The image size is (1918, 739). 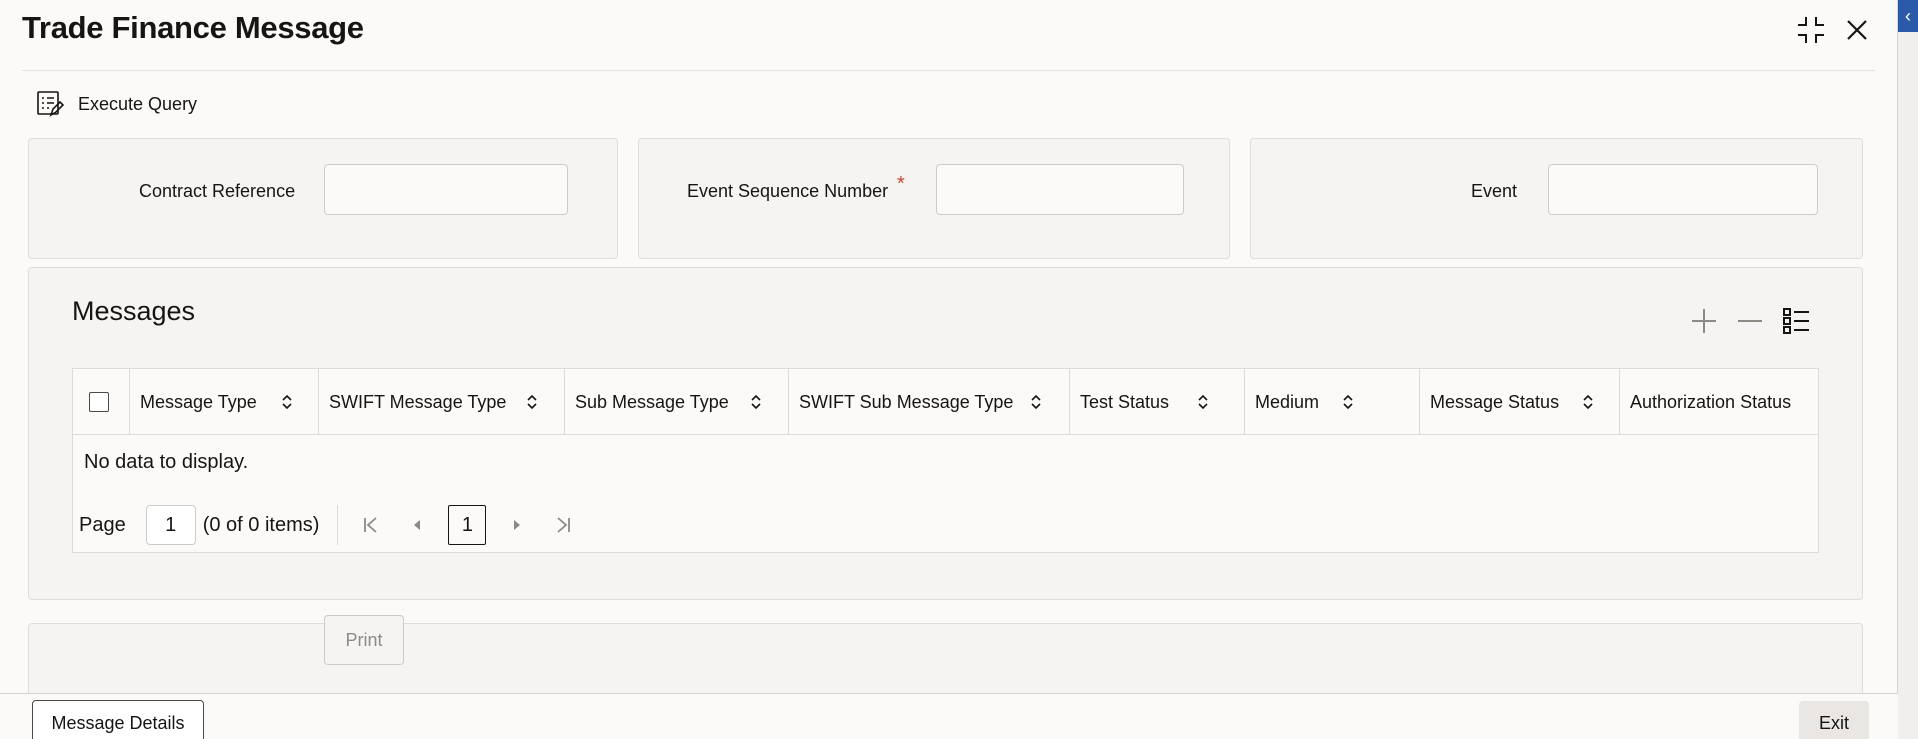 I want to click on column-header-test-status: Test Status, so click(x=1157, y=402).